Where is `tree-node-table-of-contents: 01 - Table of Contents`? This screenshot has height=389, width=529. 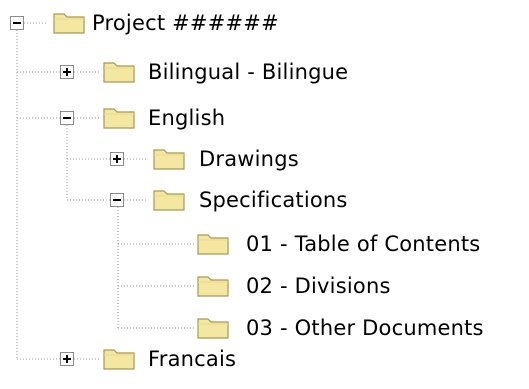
tree-node-table-of-contents: 01 - Table of Contents is located at coordinates (264, 244).